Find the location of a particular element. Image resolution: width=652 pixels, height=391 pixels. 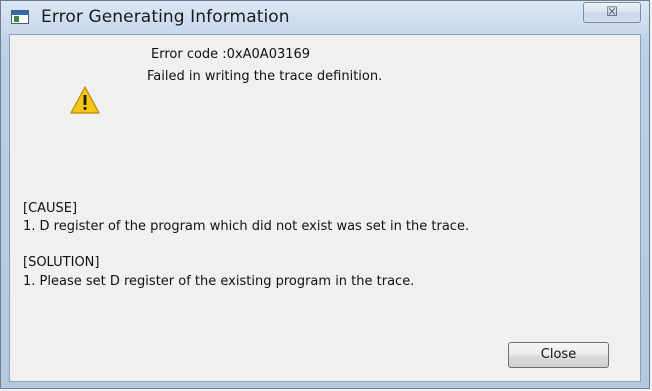

title-close-button: ☒ is located at coordinates (612, 12).